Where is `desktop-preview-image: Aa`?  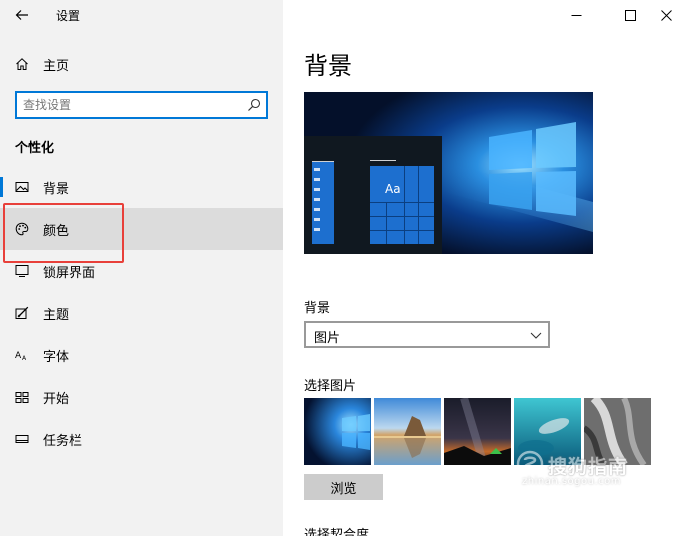 desktop-preview-image: Aa is located at coordinates (448, 173).